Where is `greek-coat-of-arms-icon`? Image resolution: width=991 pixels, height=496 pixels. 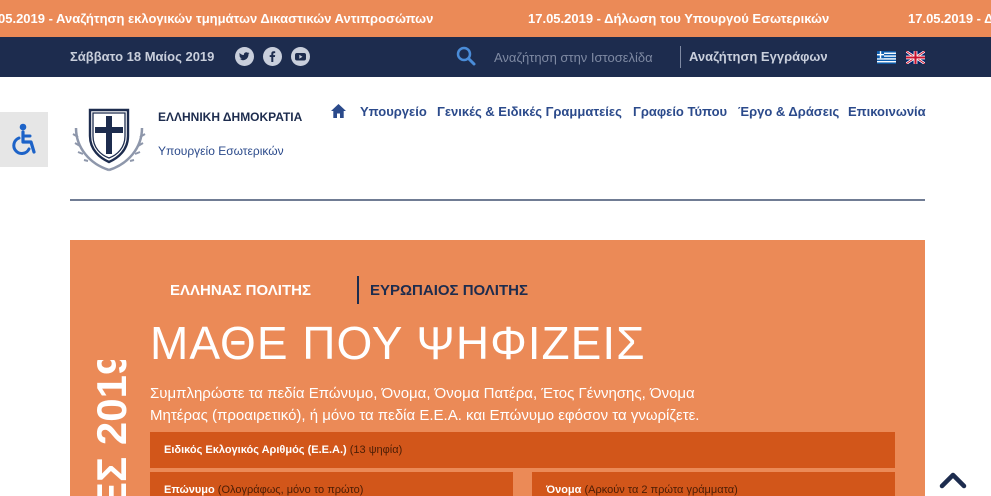
greek-coat-of-arms-icon is located at coordinates (109, 135).